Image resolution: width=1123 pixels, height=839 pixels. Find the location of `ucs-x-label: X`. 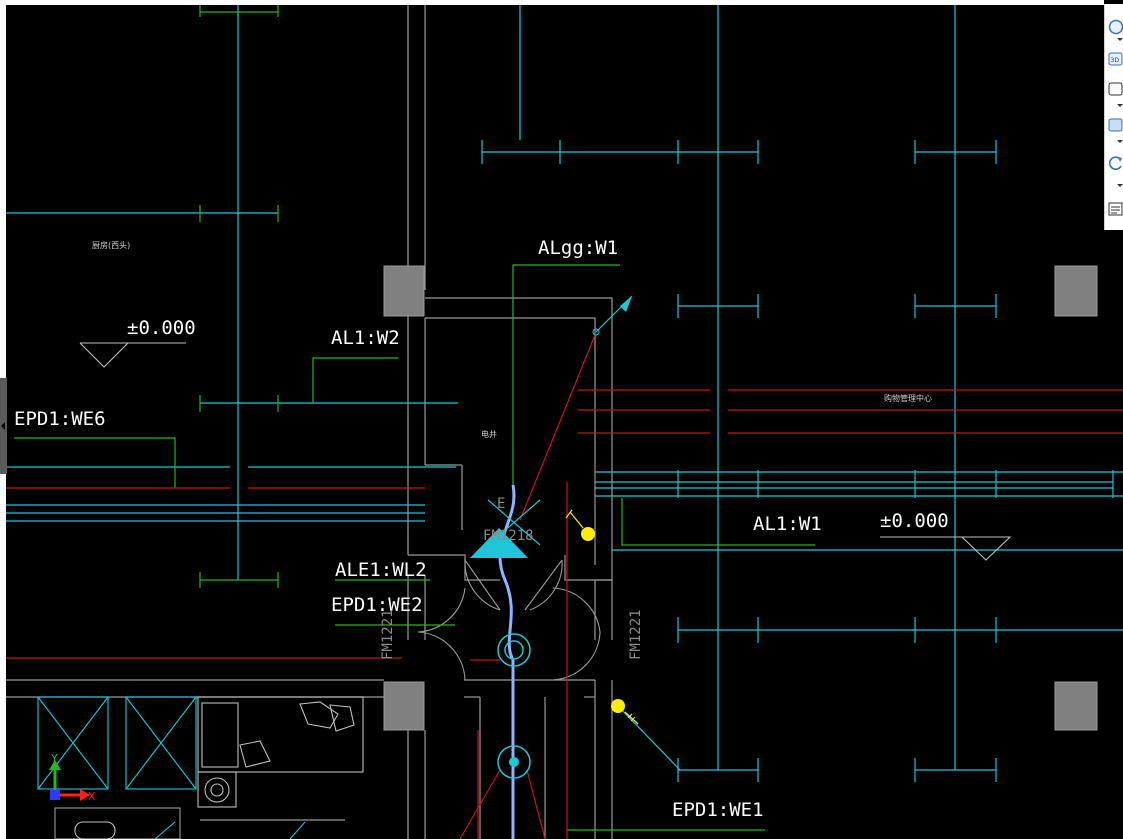

ucs-x-label: X is located at coordinates (92, 796).